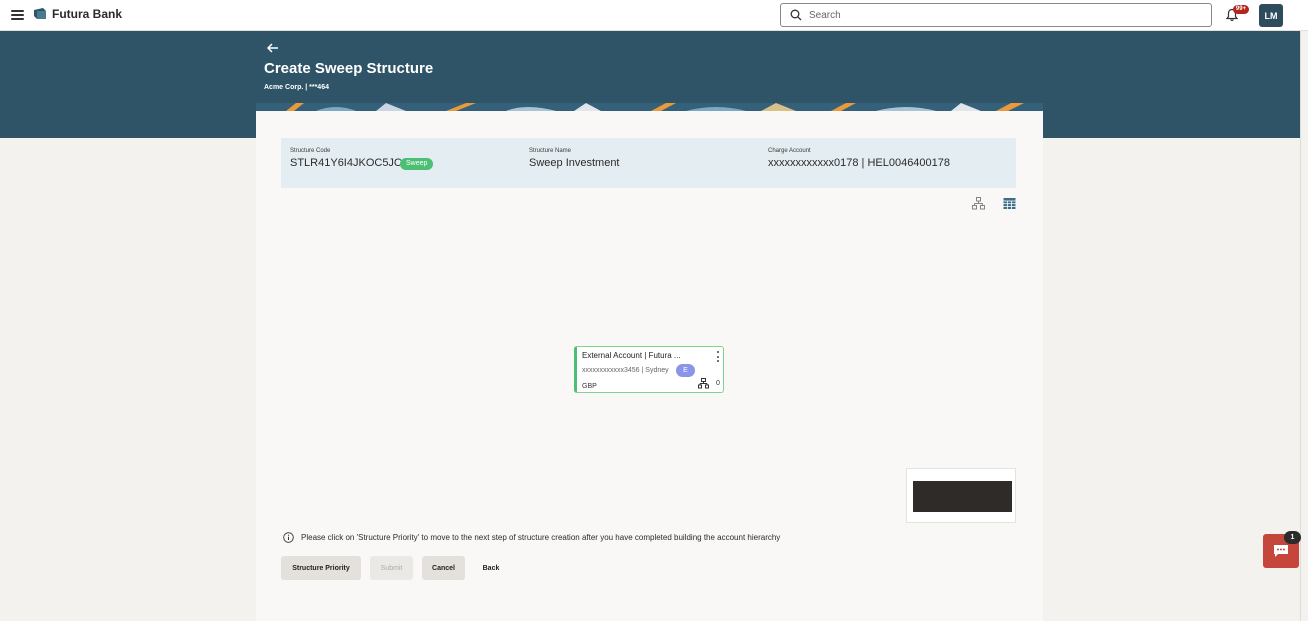 This screenshot has height=621, width=1308. Describe the element at coordinates (346, 163) in the screenshot. I see `structure-code-value: STLR41Y6I4JKOC5JC` at that location.